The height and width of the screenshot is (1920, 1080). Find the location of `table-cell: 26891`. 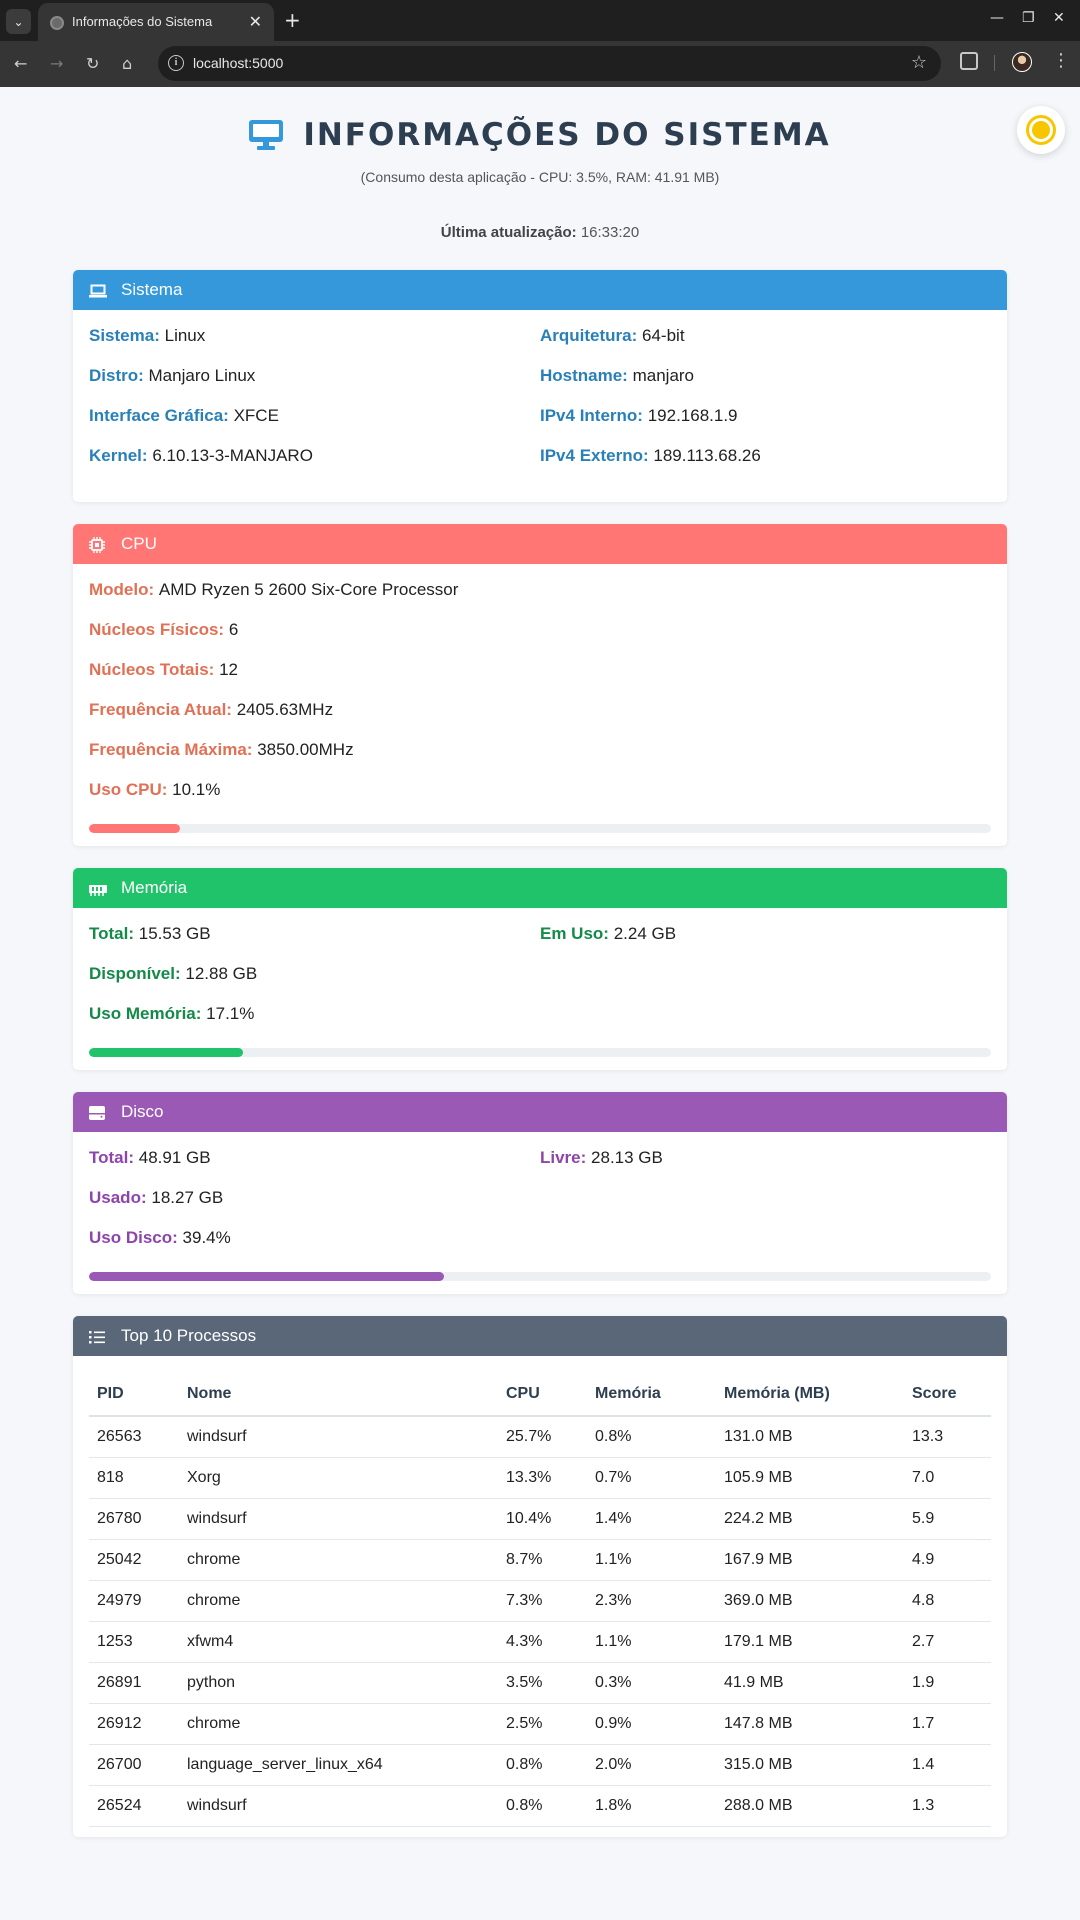

table-cell: 26891 is located at coordinates (134, 1683).